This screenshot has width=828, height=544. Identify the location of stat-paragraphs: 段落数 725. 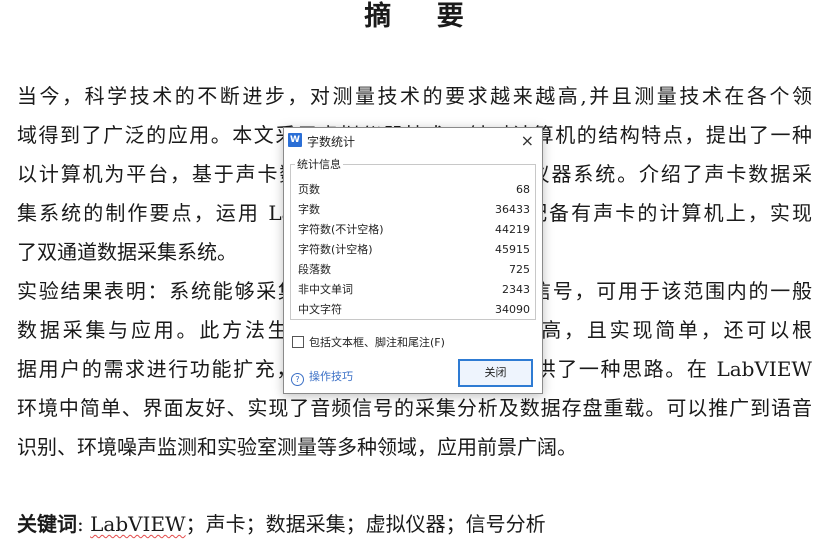
(414, 270).